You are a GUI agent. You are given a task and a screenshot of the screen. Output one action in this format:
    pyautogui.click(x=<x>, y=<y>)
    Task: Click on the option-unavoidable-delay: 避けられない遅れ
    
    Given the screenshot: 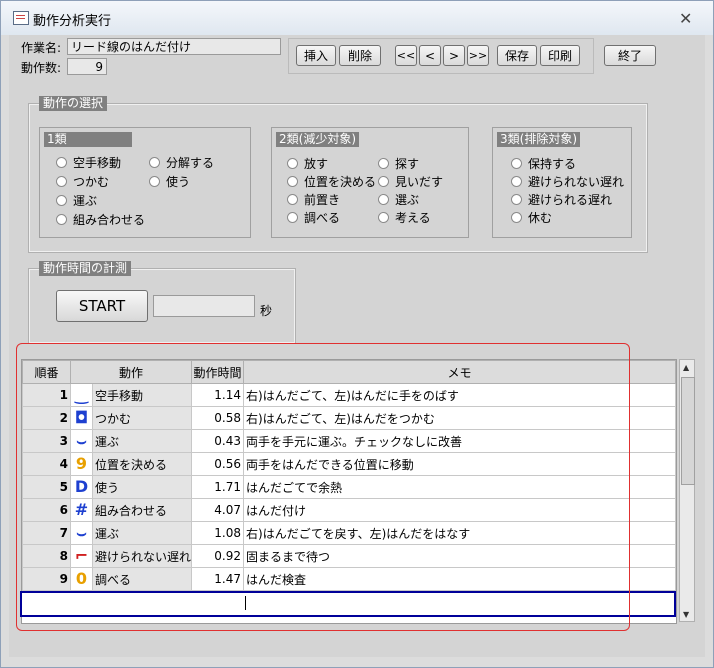 What is the action you would take?
    pyautogui.click(x=567, y=182)
    